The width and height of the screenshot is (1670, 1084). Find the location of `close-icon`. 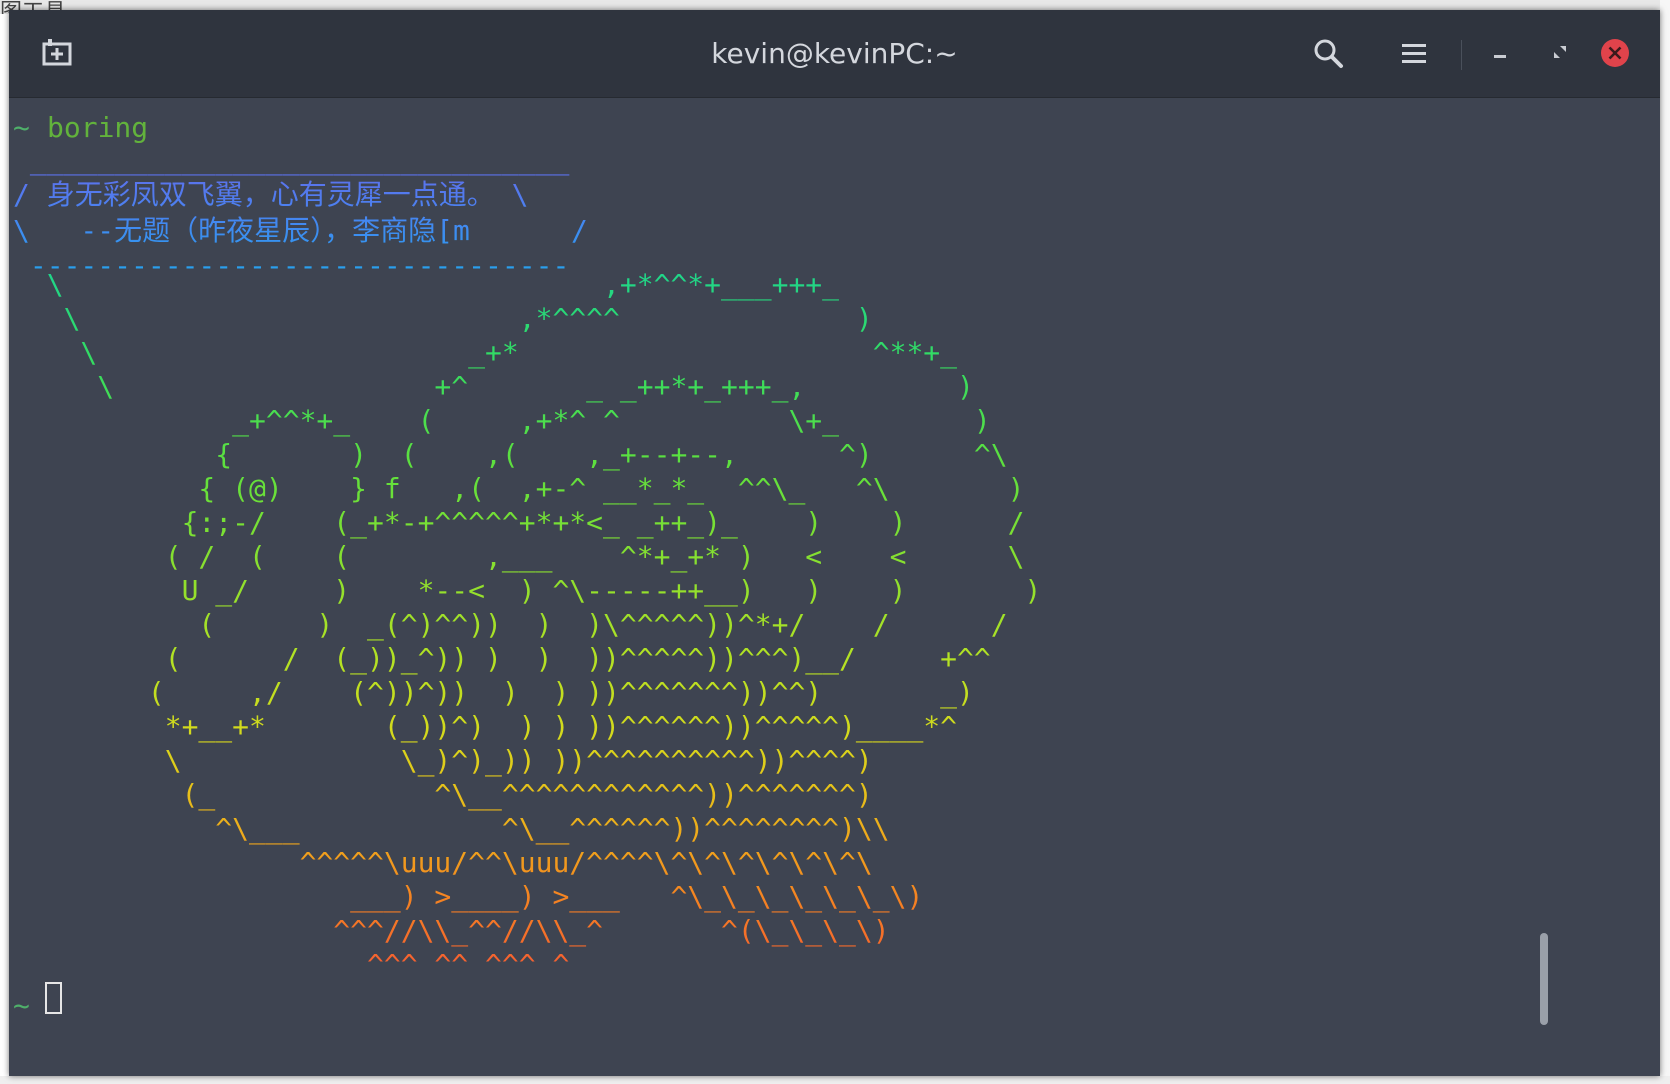

close-icon is located at coordinates (1615, 53).